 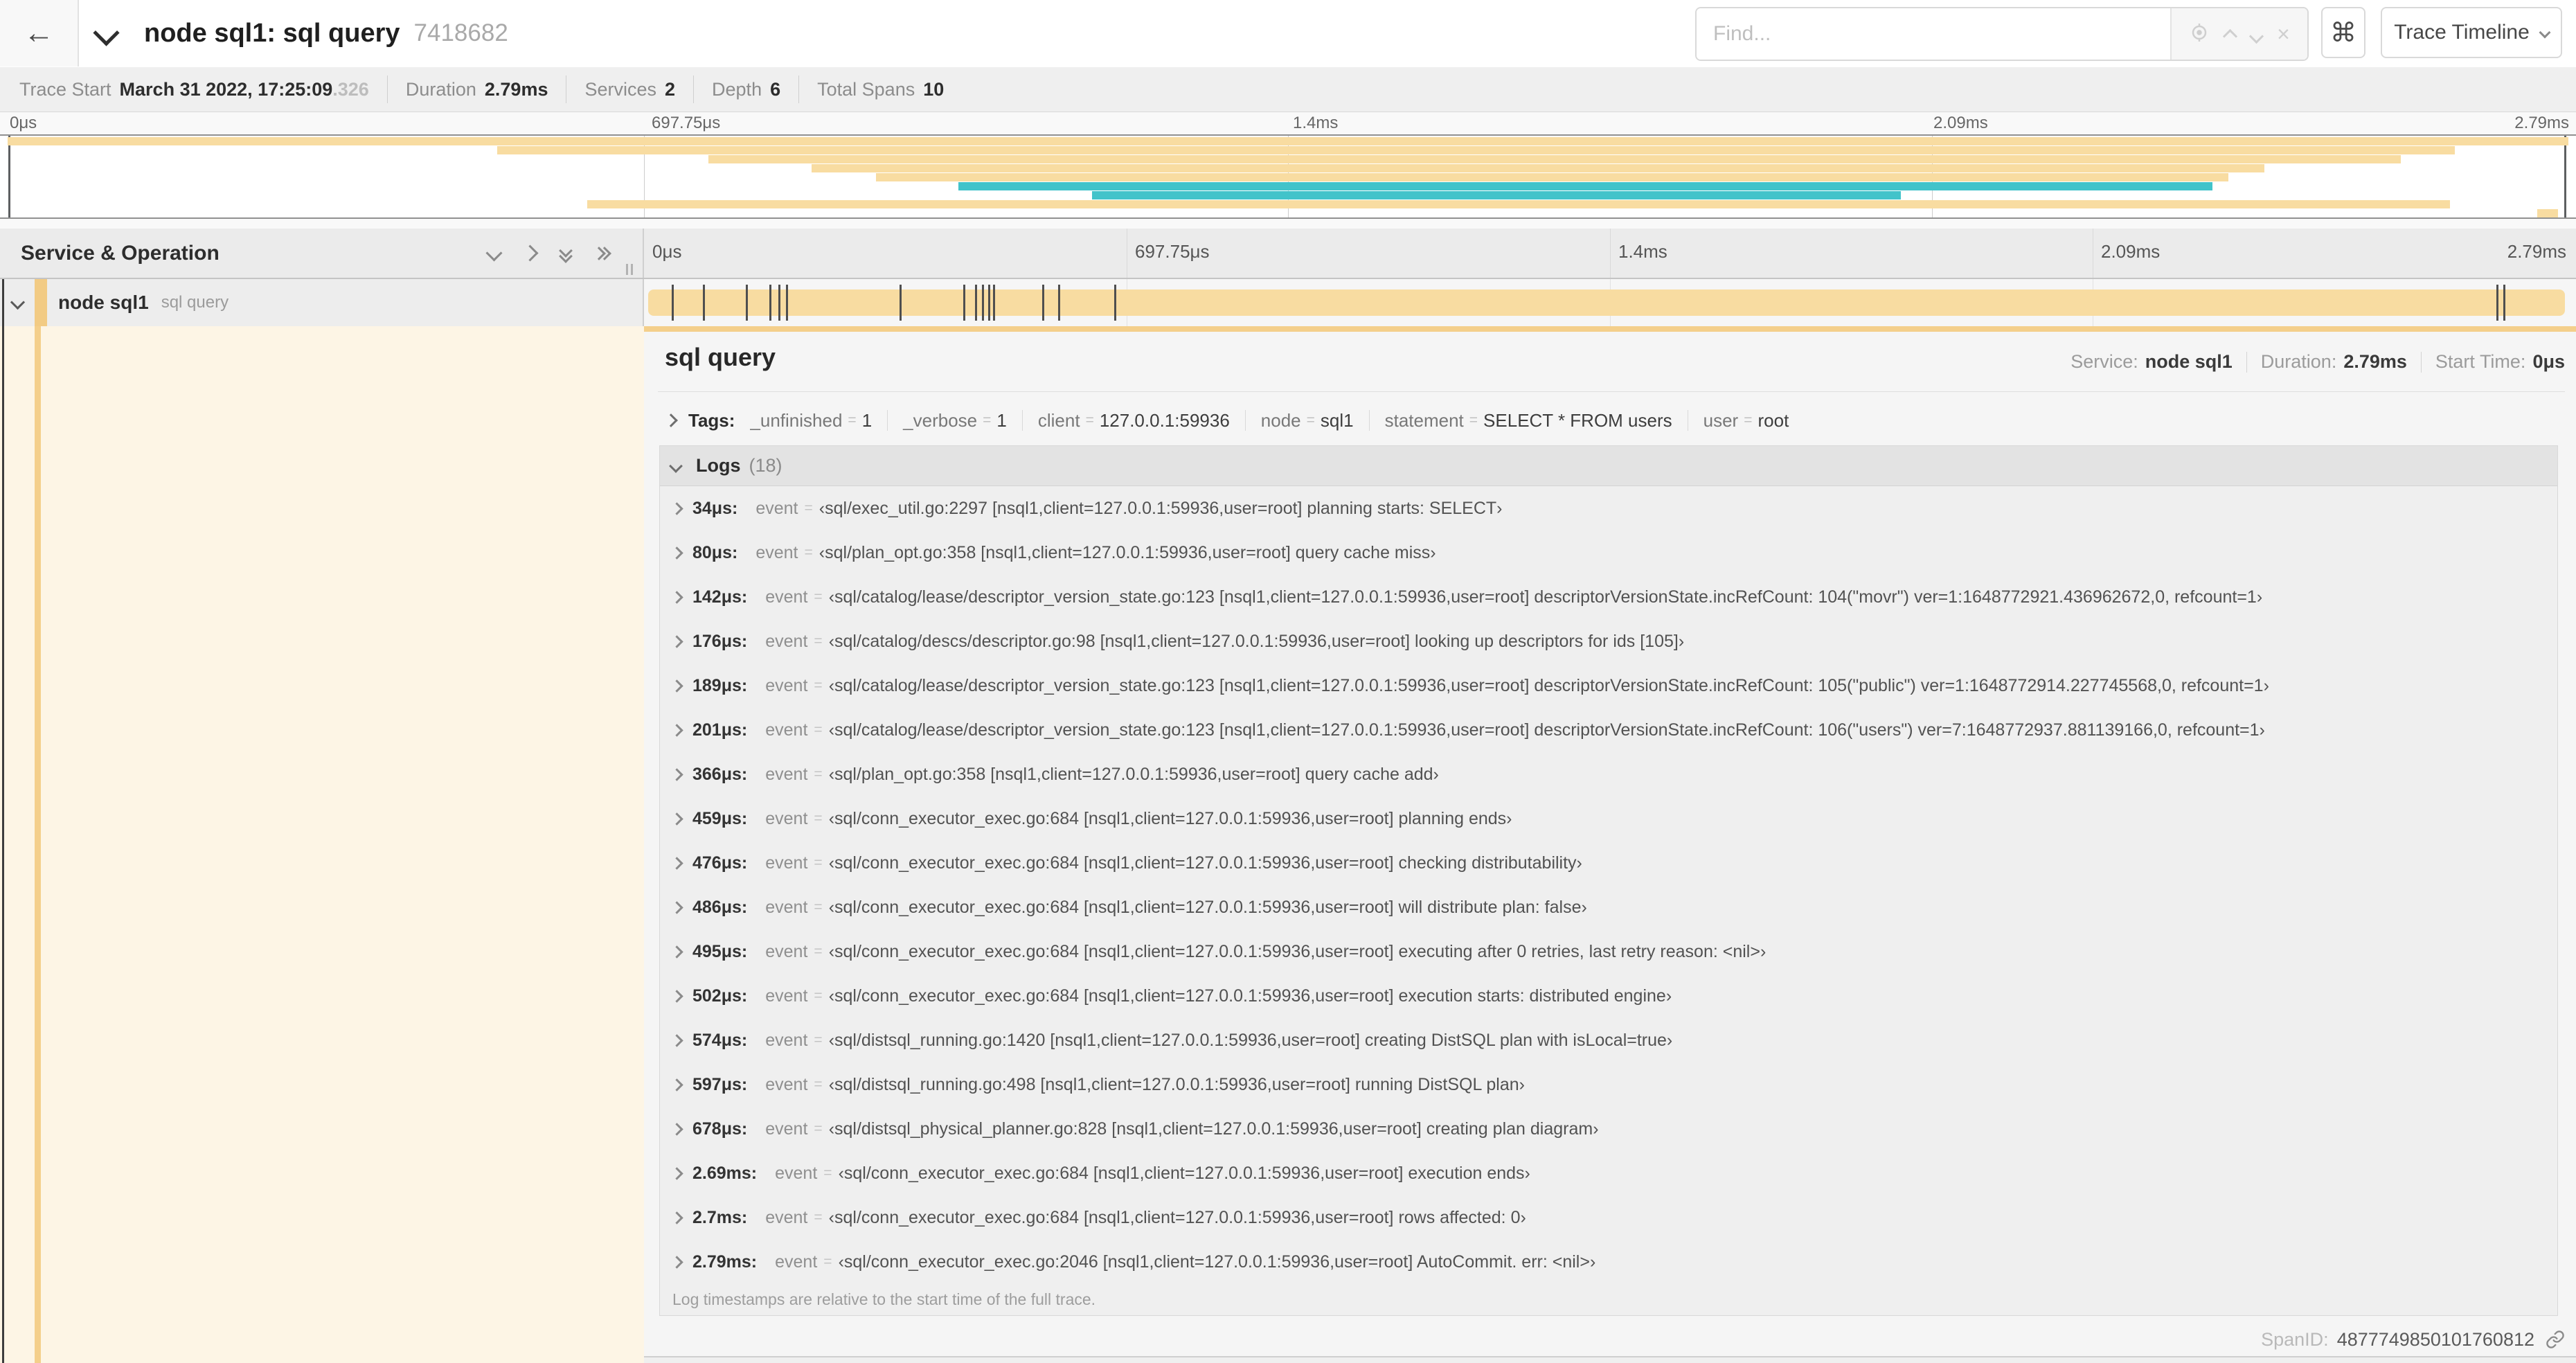 What do you see at coordinates (460, 33) in the screenshot?
I see `trace-id: 7418682` at bounding box center [460, 33].